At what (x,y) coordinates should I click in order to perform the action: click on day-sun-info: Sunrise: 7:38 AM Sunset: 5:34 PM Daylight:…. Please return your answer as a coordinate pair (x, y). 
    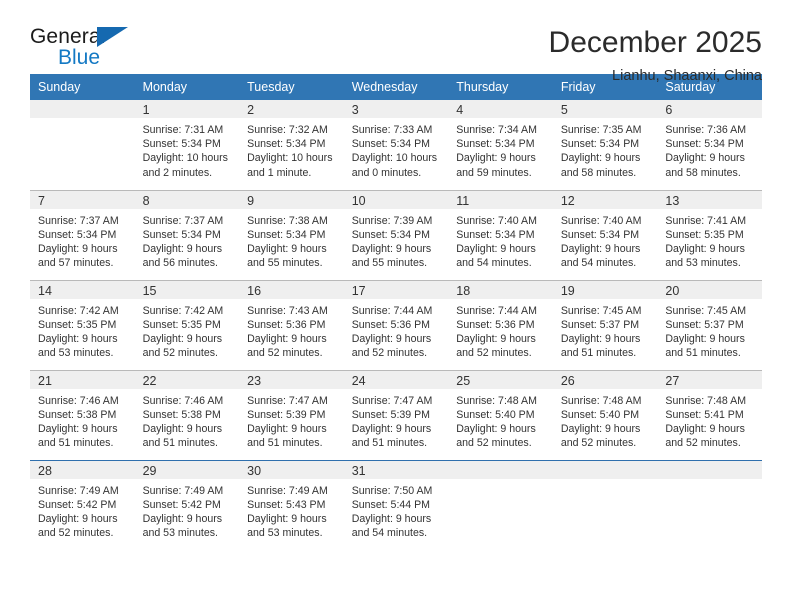
    Looking at the image, I should click on (291, 240).